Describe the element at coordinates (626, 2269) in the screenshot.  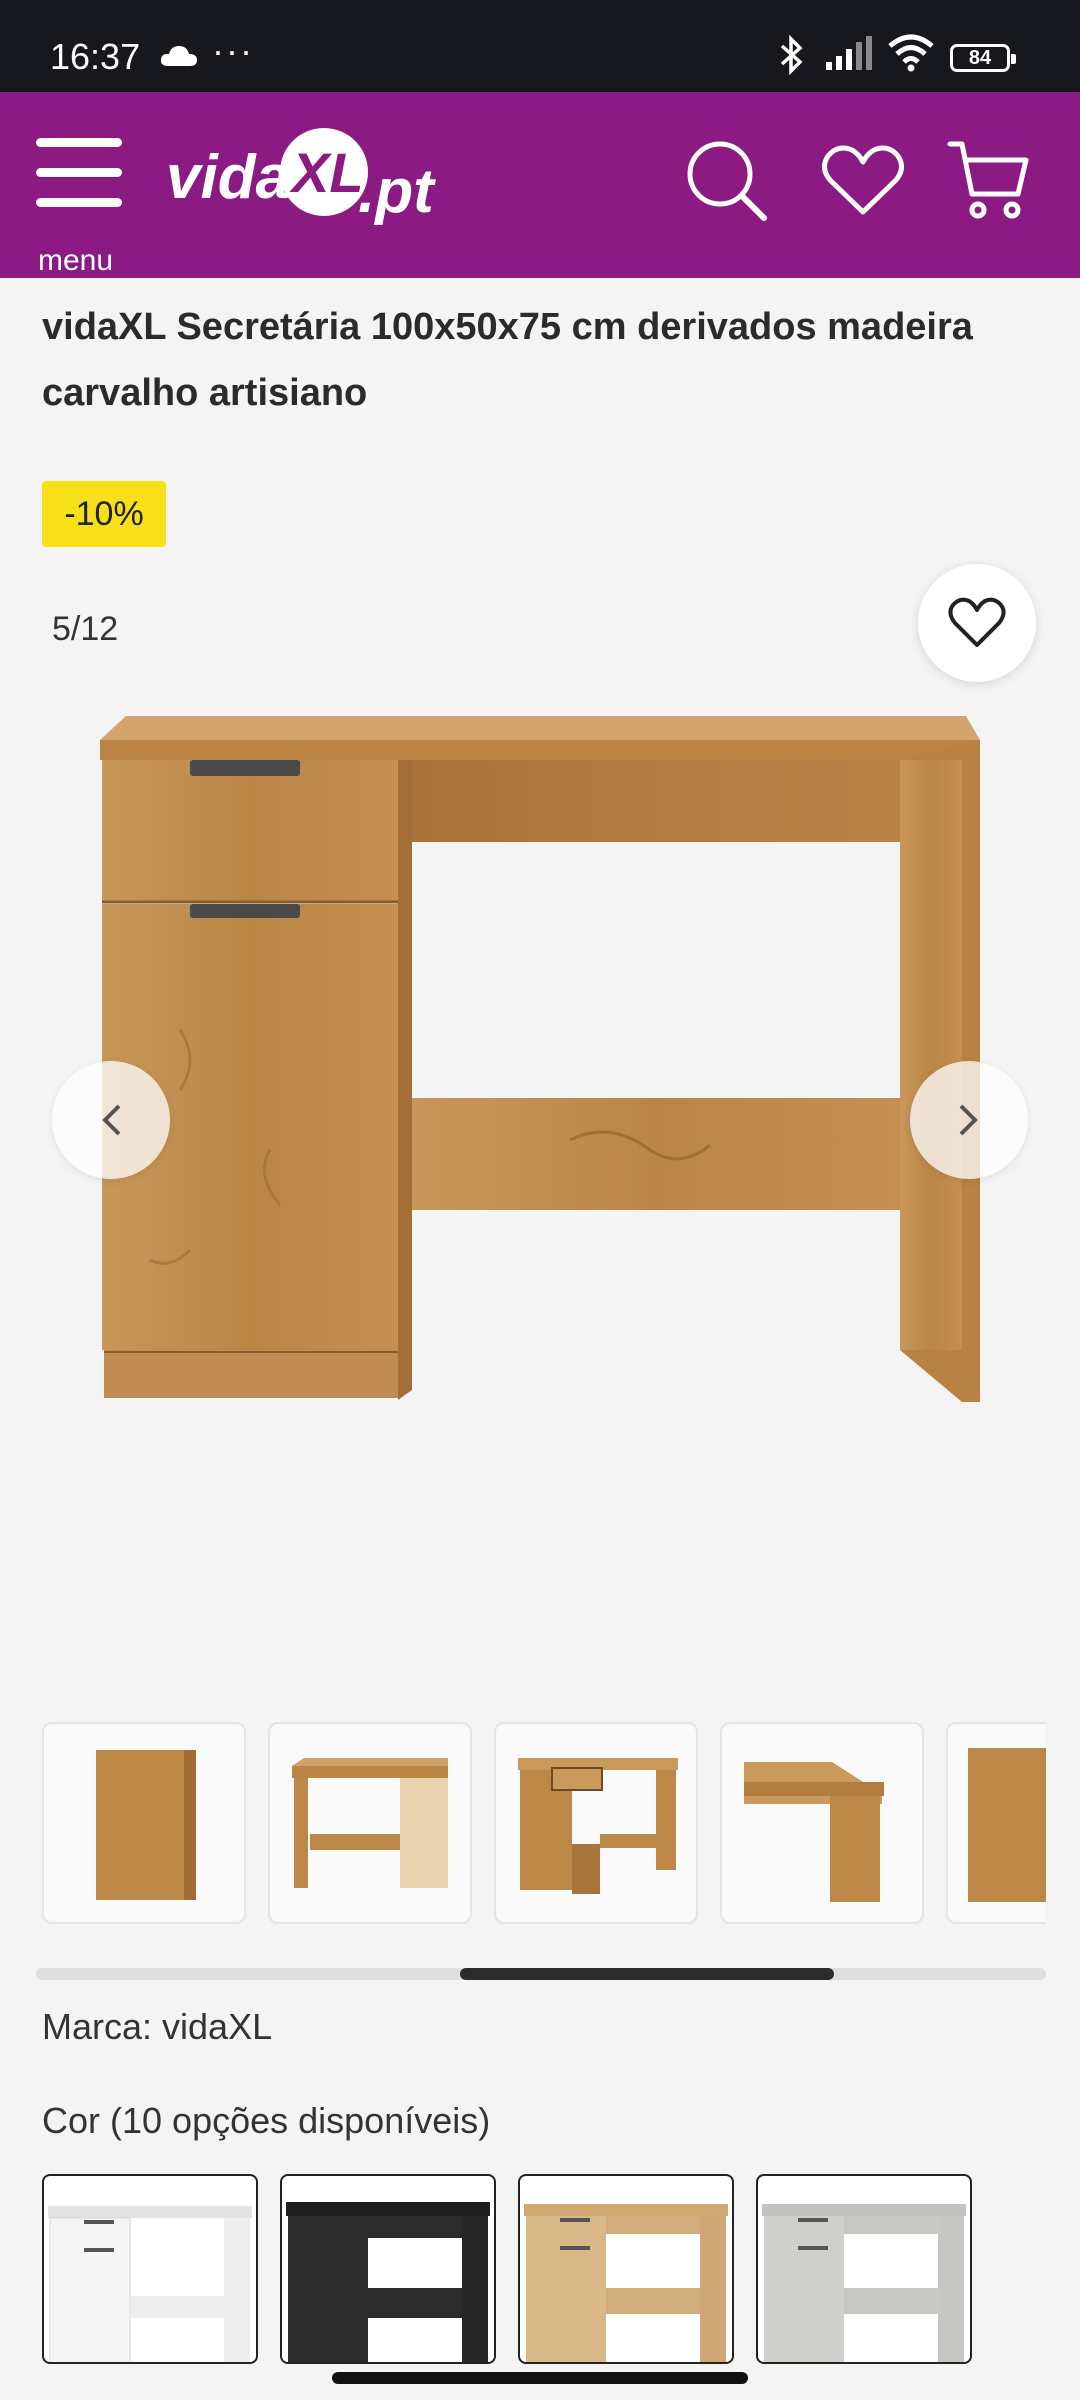
I see `color-option-sonoma-oak` at that location.